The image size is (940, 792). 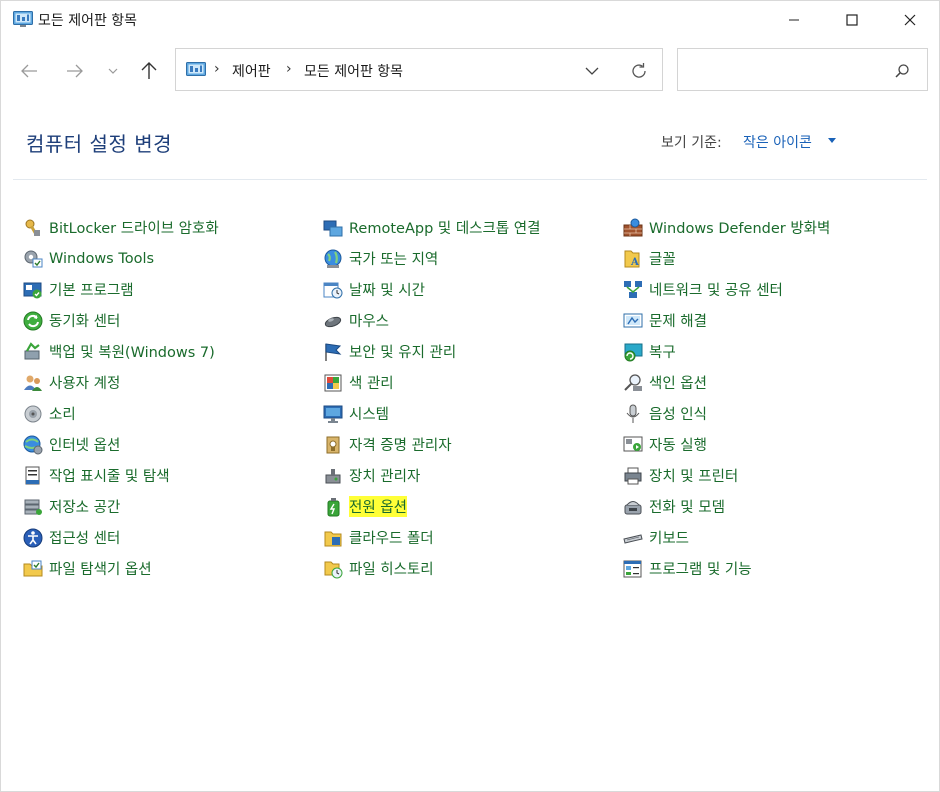 I want to click on recent-locations-button, so click(x=113, y=71).